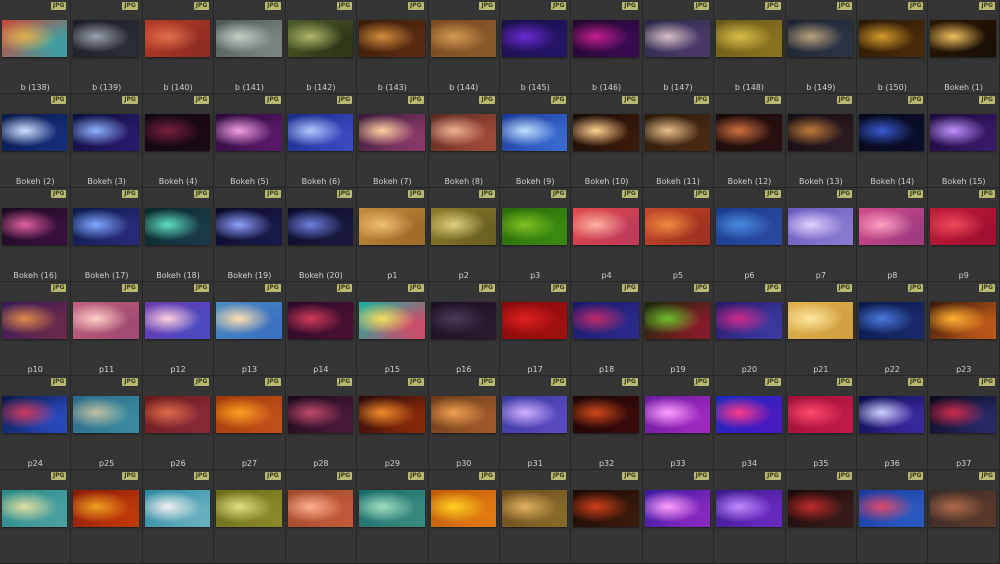 The width and height of the screenshot is (1000, 564). Describe the element at coordinates (893, 329) in the screenshot. I see `thumbnail-item: JPG p22` at that location.